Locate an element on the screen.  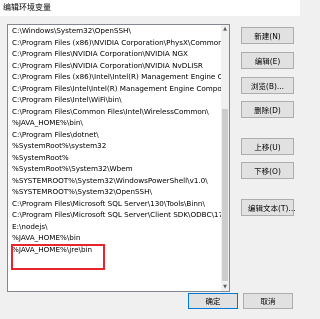
edit-button: 编辑(E) is located at coordinates (267, 60).